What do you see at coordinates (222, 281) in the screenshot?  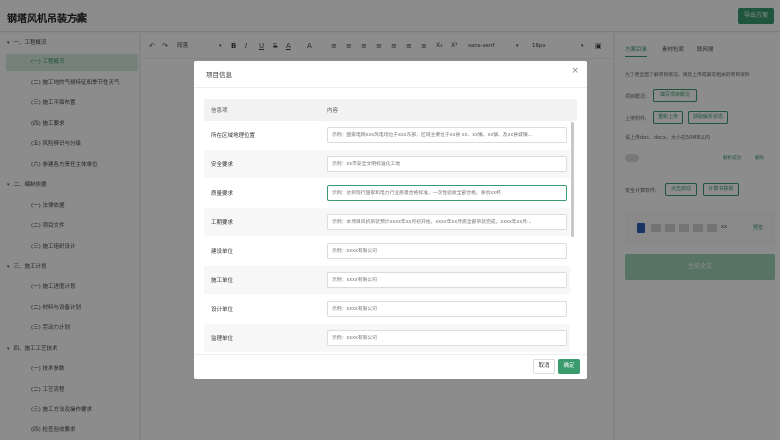 I see `row-label: 施工单位` at bounding box center [222, 281].